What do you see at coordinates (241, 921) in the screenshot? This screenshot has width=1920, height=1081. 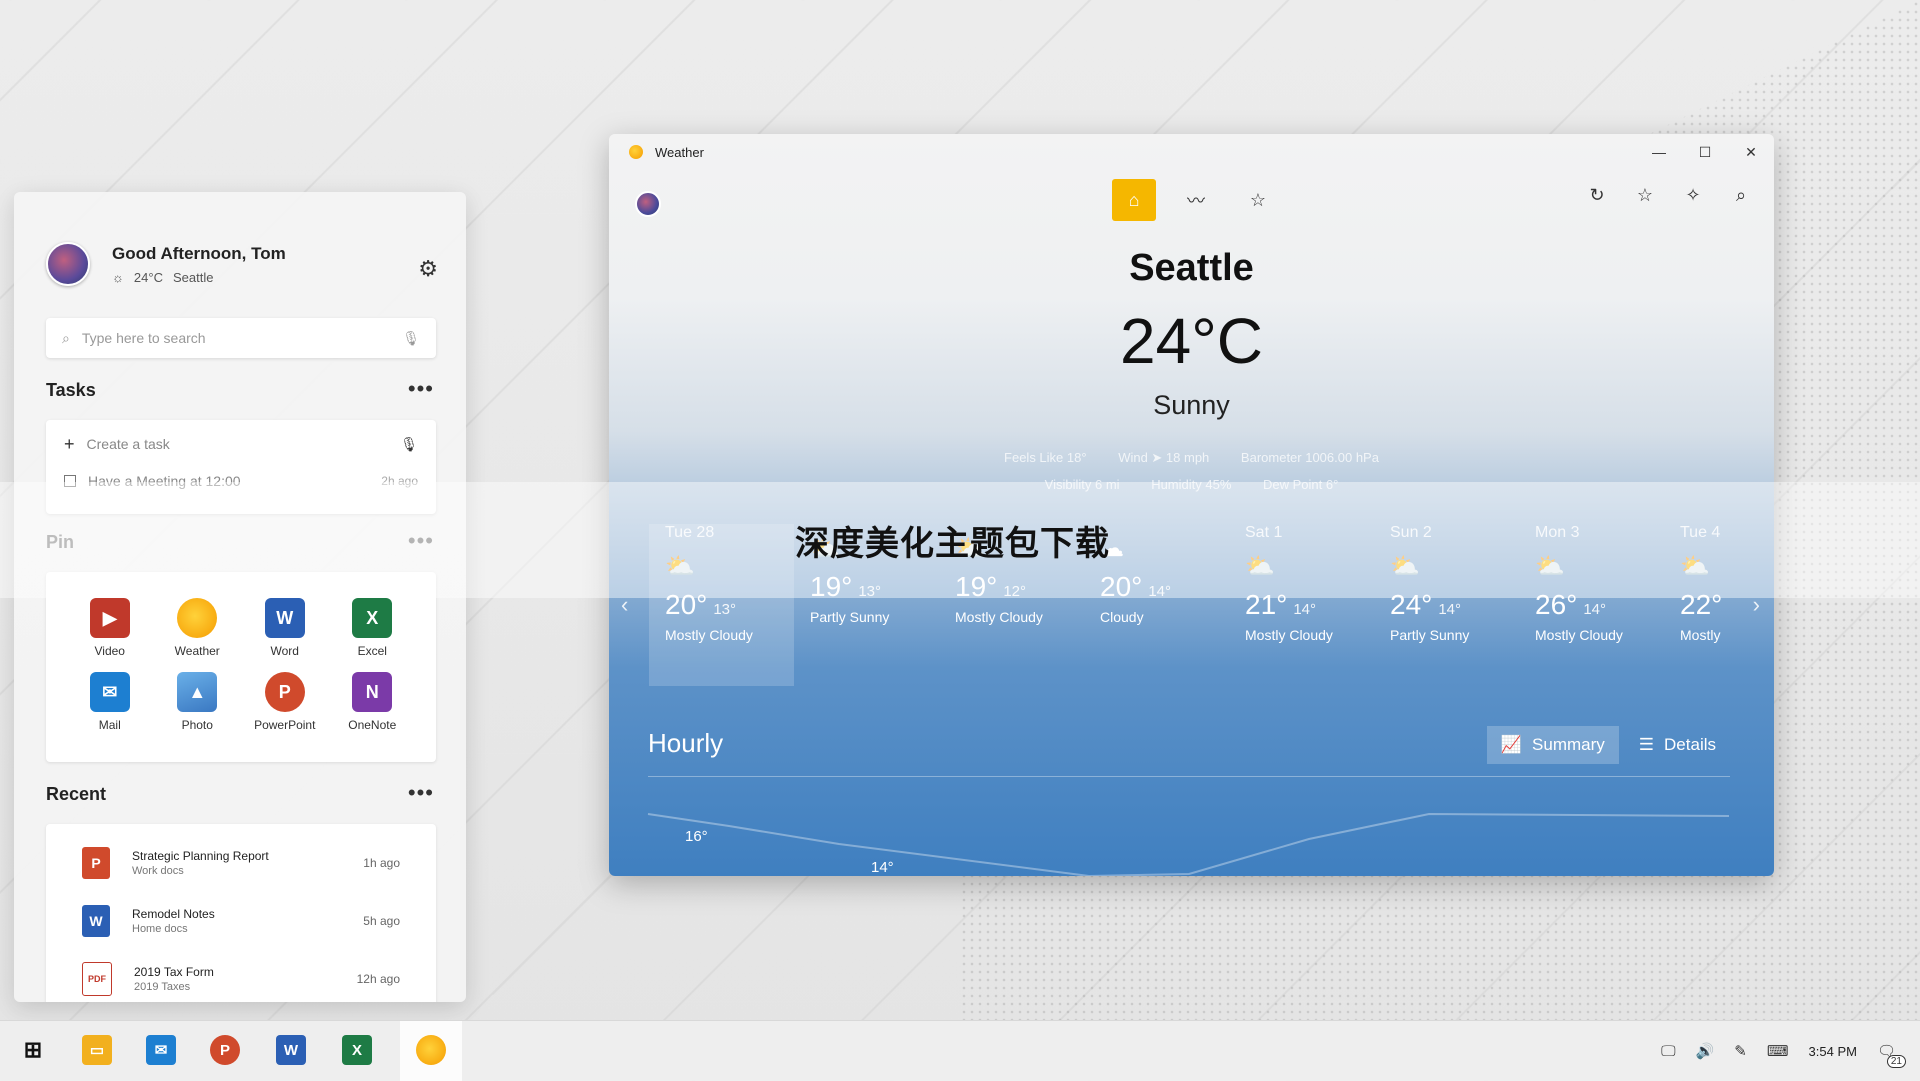 I see `recent-item: W Remodel Notes Home docs 5h ago` at bounding box center [241, 921].